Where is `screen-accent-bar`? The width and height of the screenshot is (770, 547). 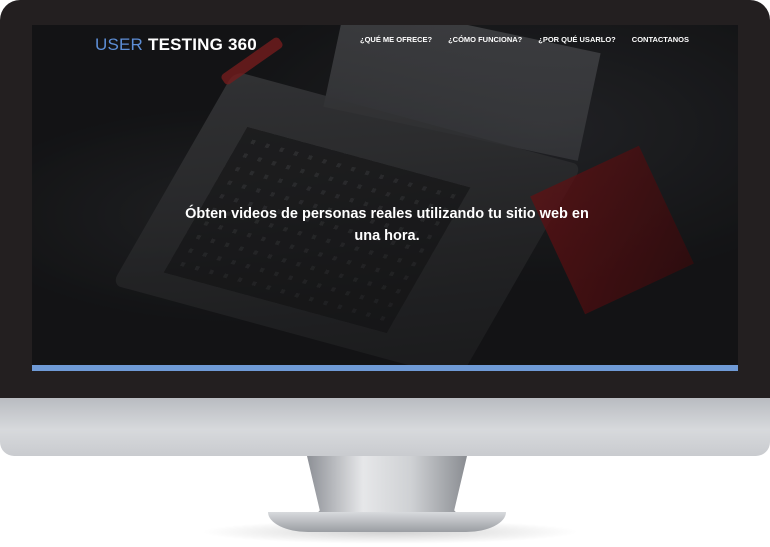
screen-accent-bar is located at coordinates (385, 368).